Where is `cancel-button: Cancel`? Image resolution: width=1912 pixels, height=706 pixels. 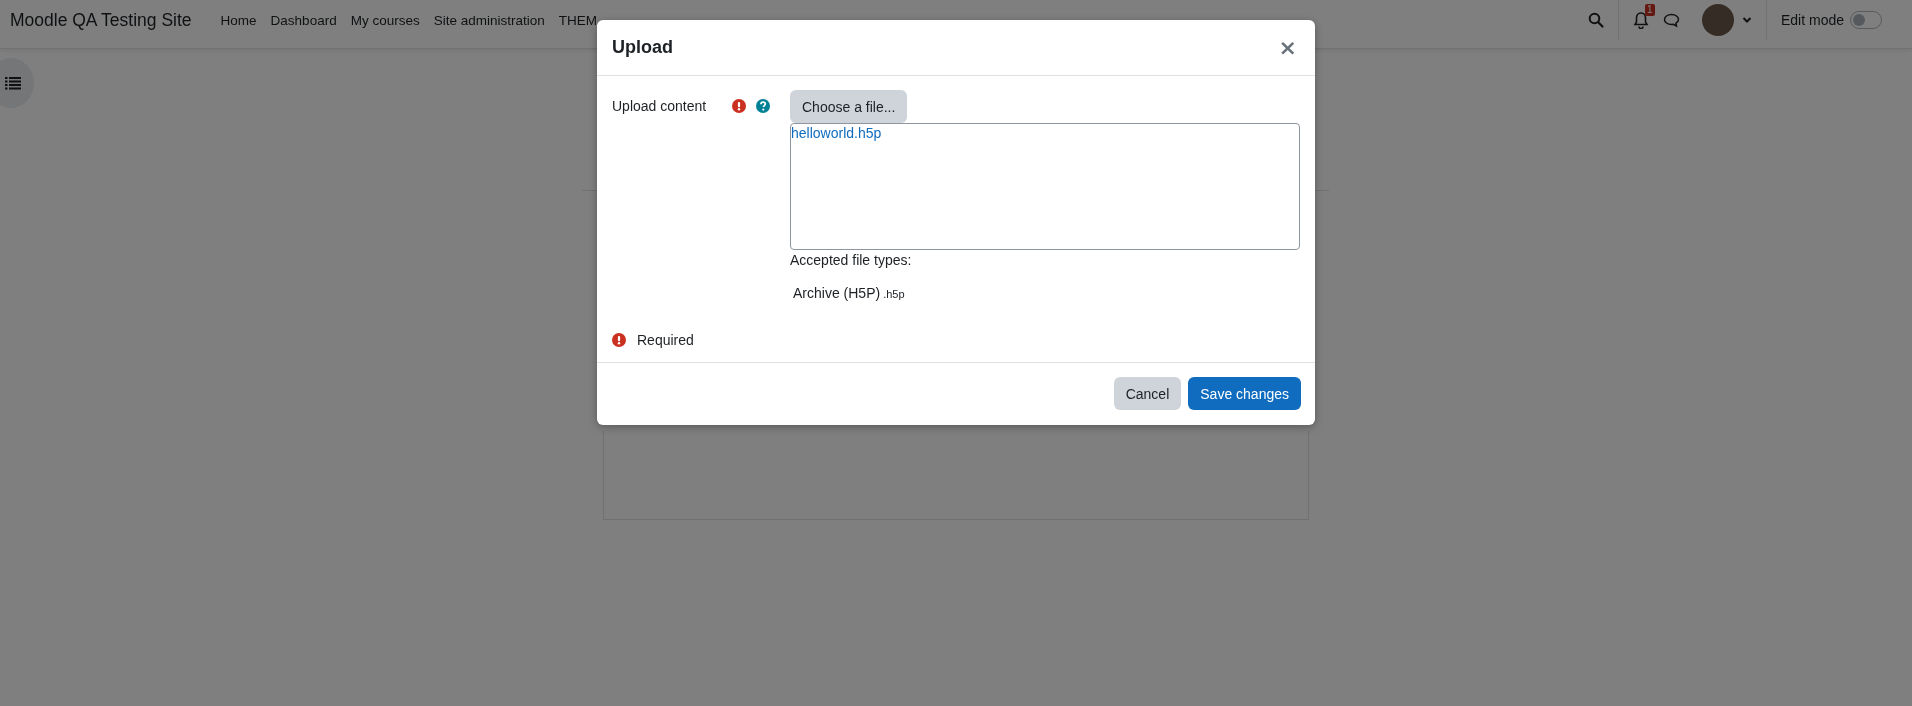
cancel-button: Cancel is located at coordinates (1147, 393).